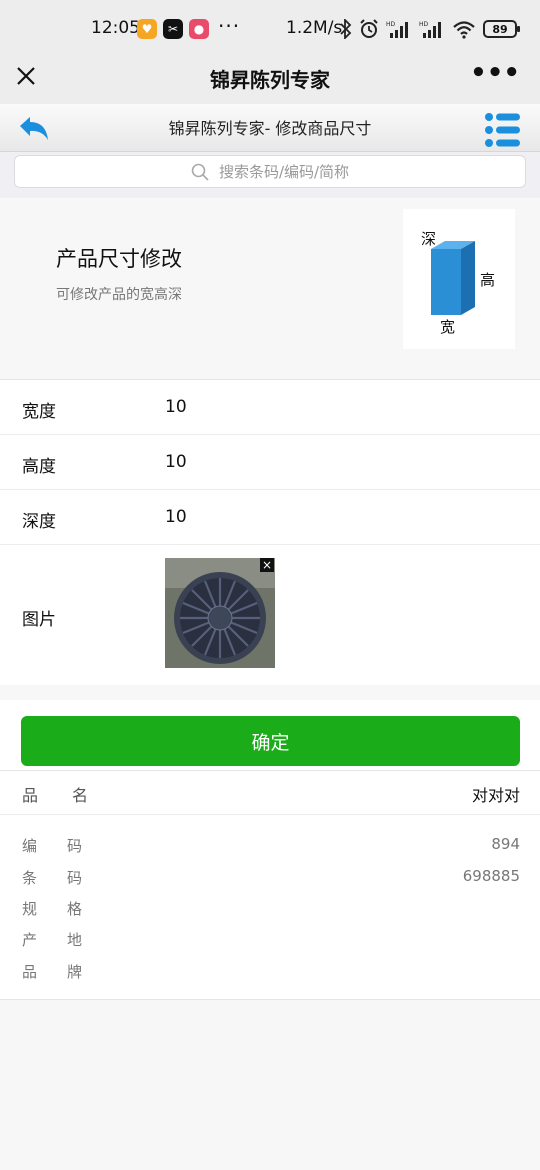 Image resolution: width=540 pixels, height=1170 pixels. I want to click on network-speed: 1.2M/s, so click(314, 28).